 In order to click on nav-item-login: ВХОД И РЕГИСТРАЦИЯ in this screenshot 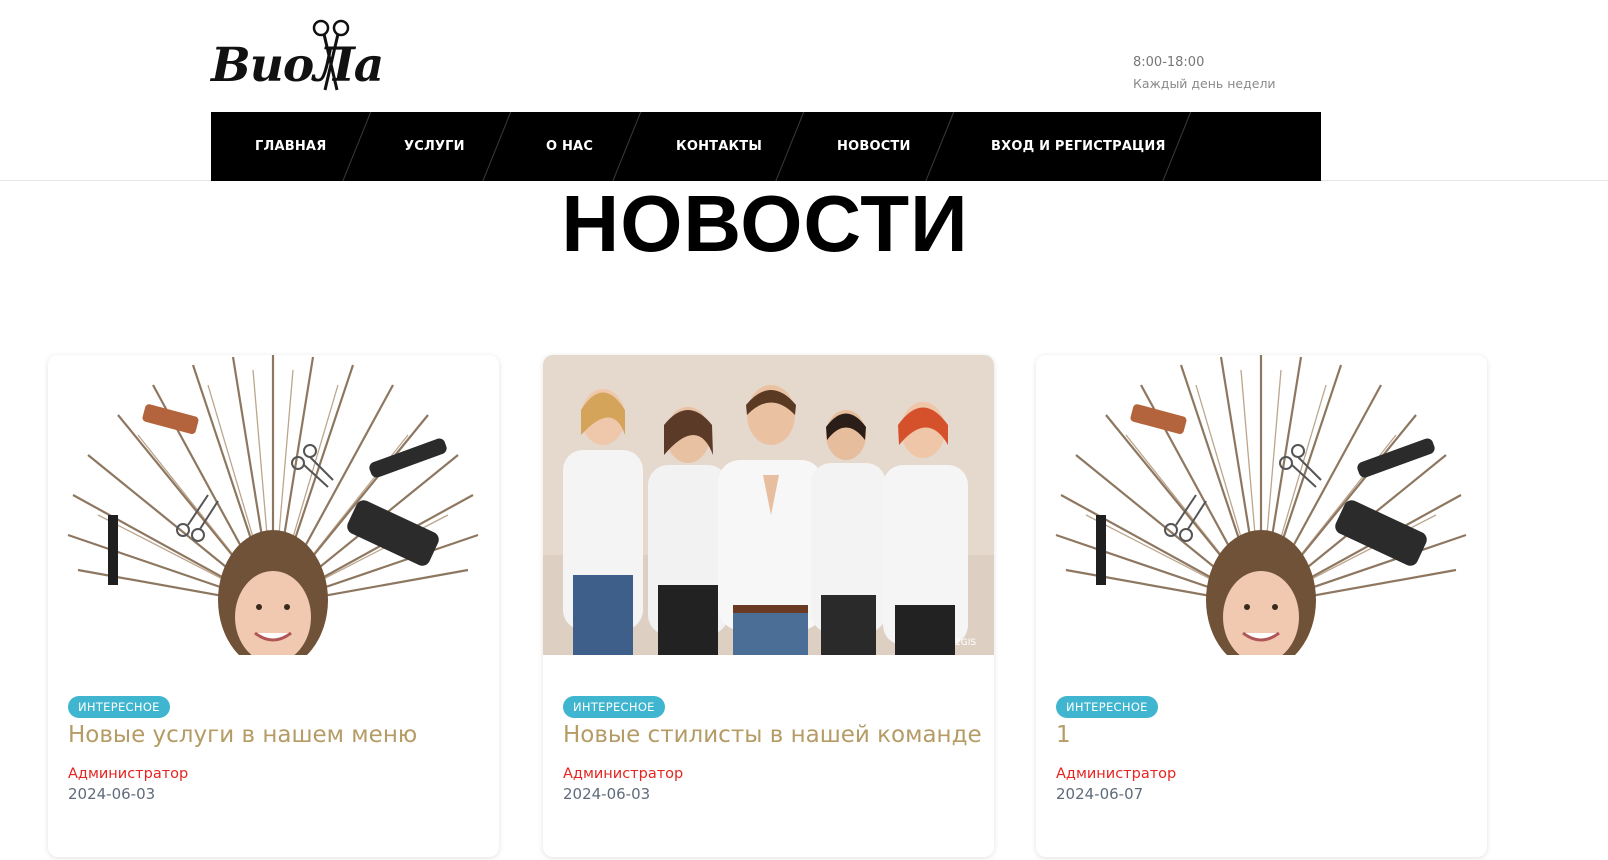, I will do `click(1078, 146)`.